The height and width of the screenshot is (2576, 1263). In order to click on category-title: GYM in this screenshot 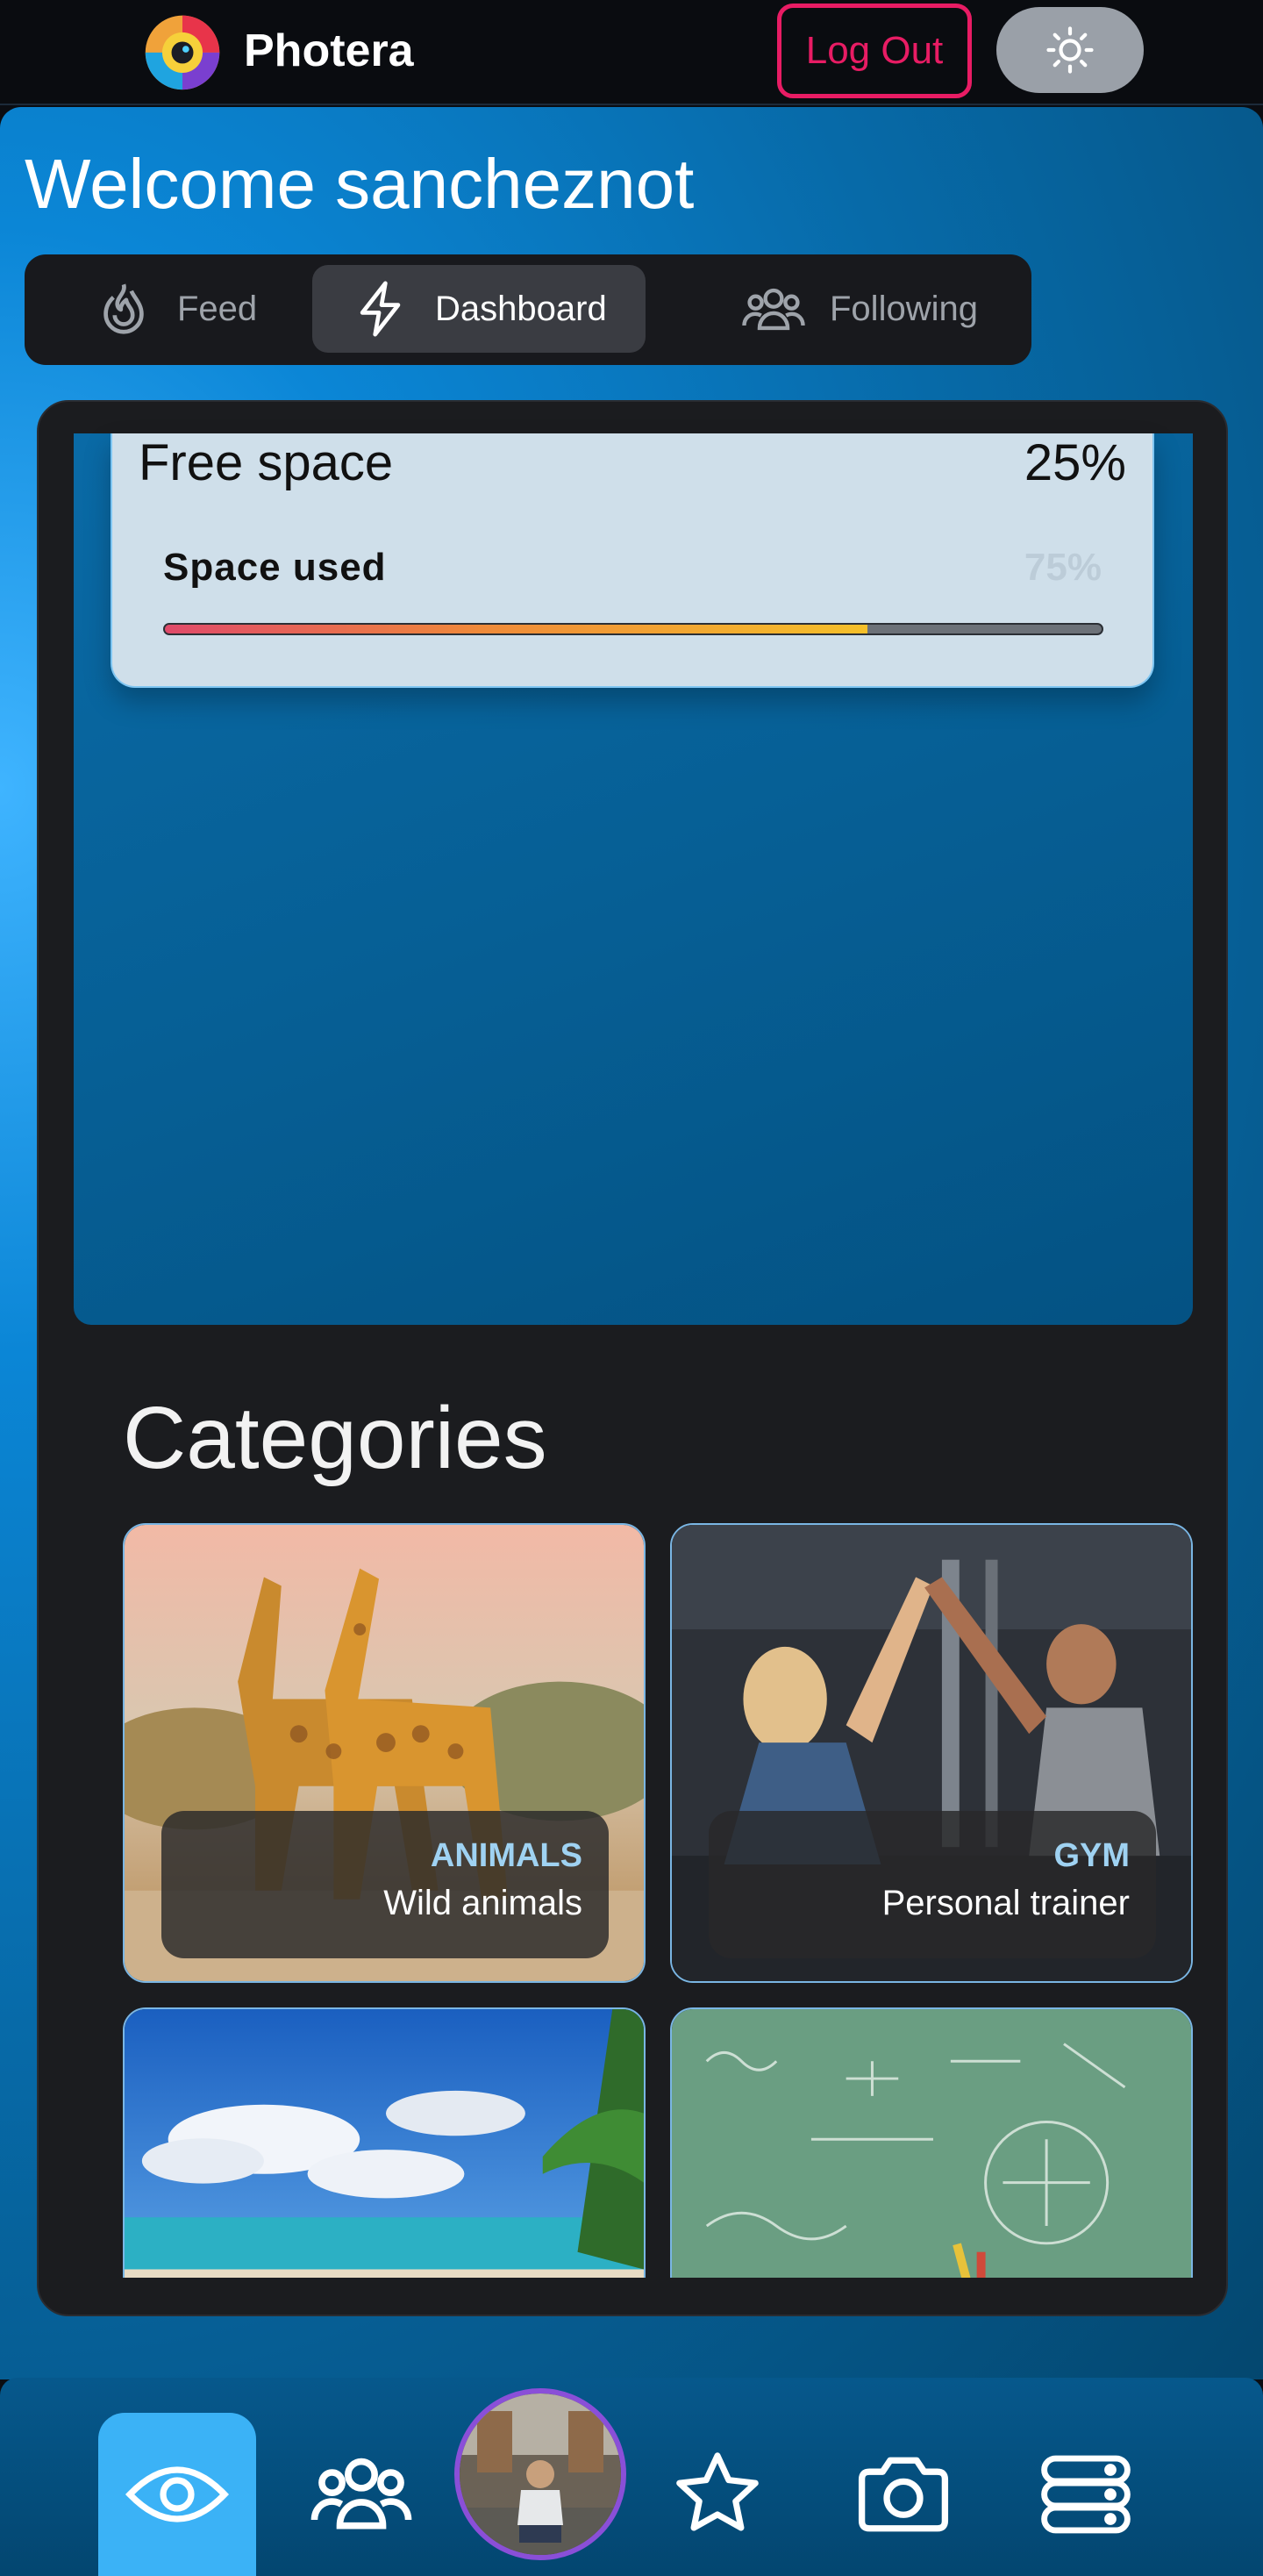, I will do `click(1091, 1855)`.